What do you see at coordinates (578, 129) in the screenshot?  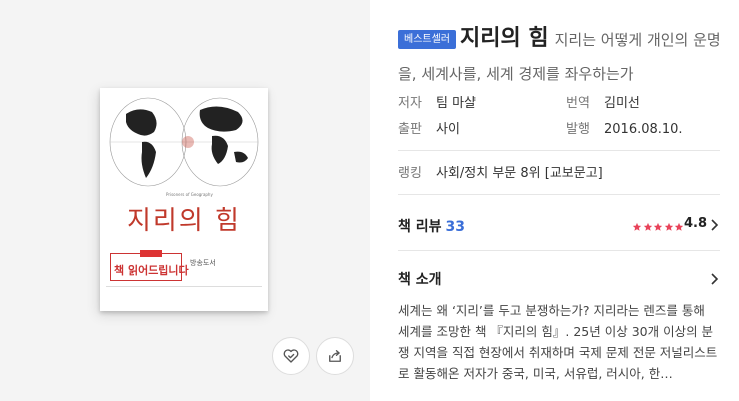 I see `date-label: 발행` at bounding box center [578, 129].